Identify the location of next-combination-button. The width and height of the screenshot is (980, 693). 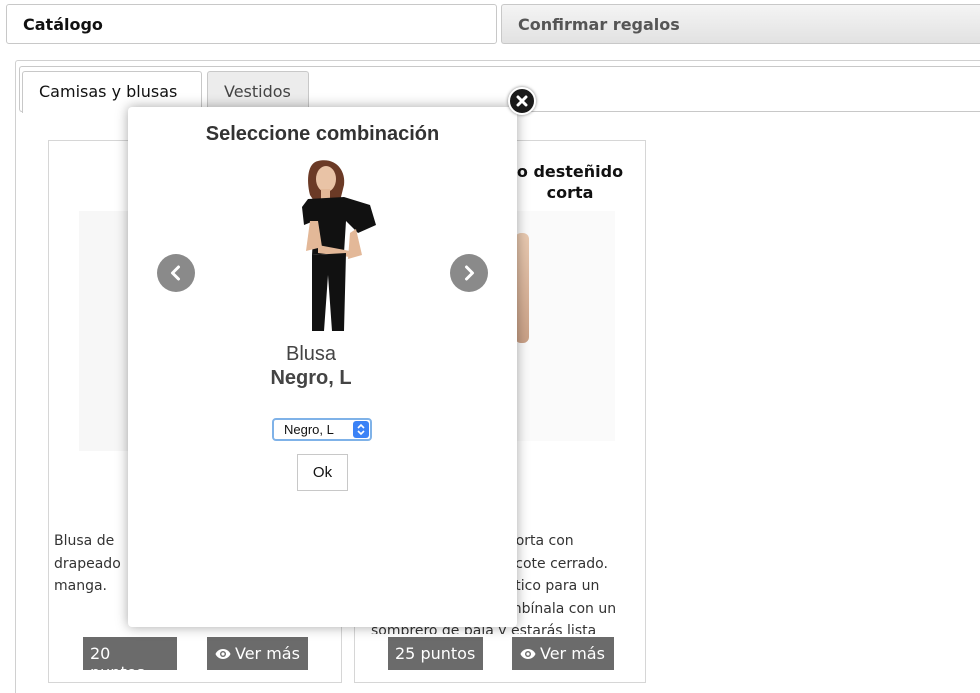
(469, 273).